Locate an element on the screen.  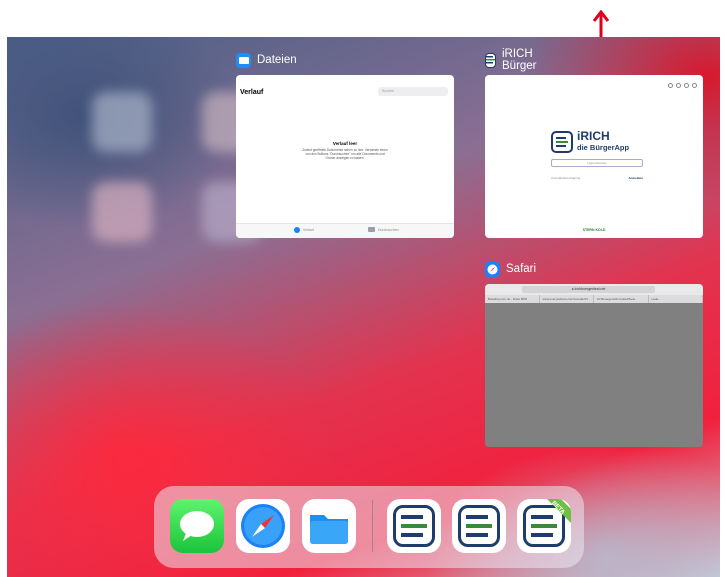
safari-card-header: Safari is located at coordinates (510, 269).